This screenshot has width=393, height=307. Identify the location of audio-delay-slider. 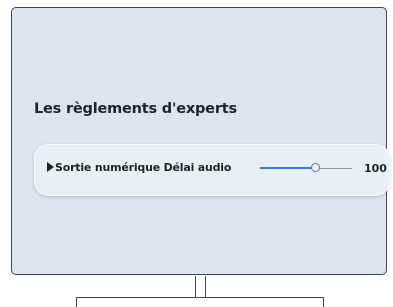
(306, 168).